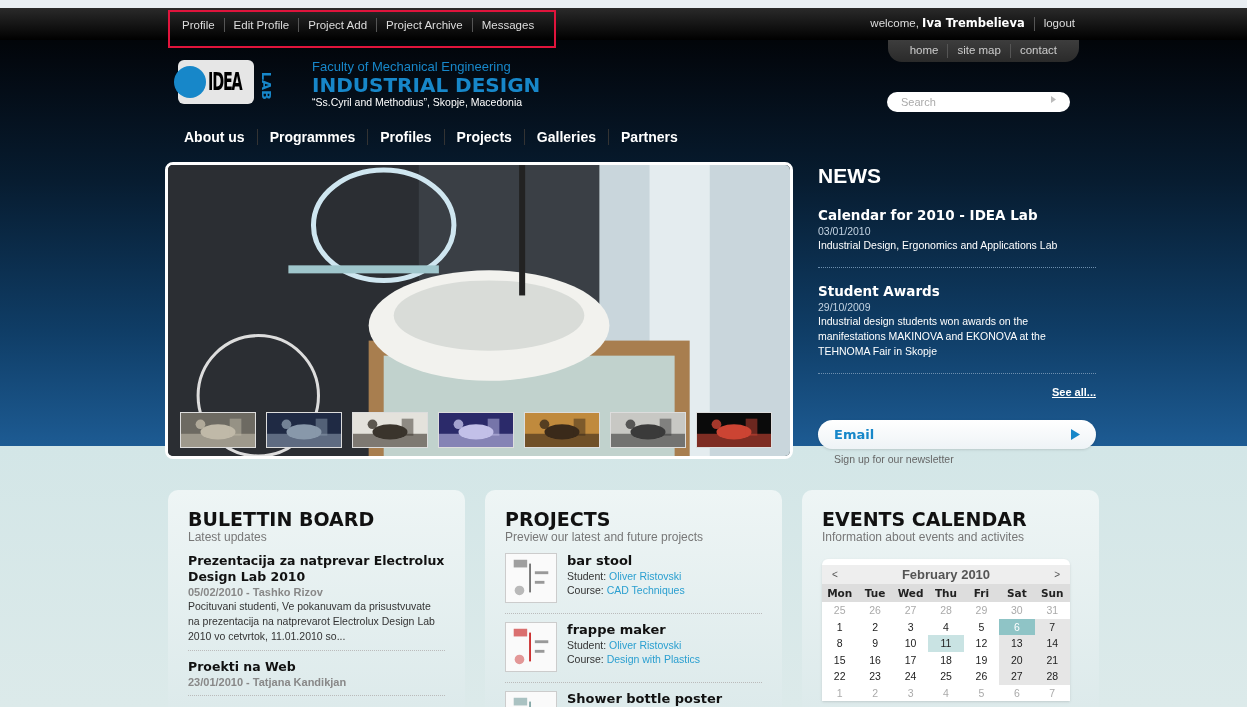 The image size is (1247, 707). What do you see at coordinates (1052, 643) in the screenshot?
I see `calendar-day: 14` at bounding box center [1052, 643].